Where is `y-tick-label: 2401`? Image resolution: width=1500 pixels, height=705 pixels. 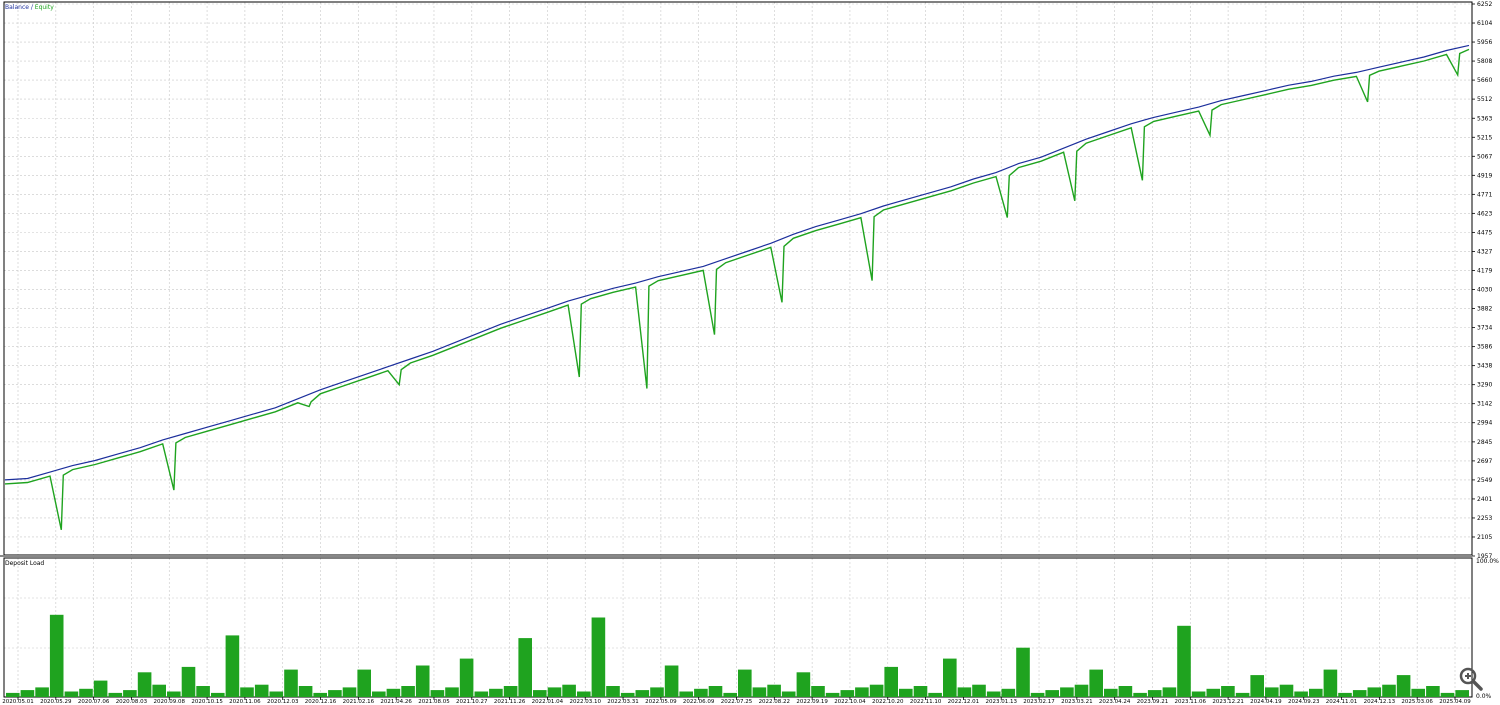
y-tick-label: 2401 is located at coordinates (1484, 499).